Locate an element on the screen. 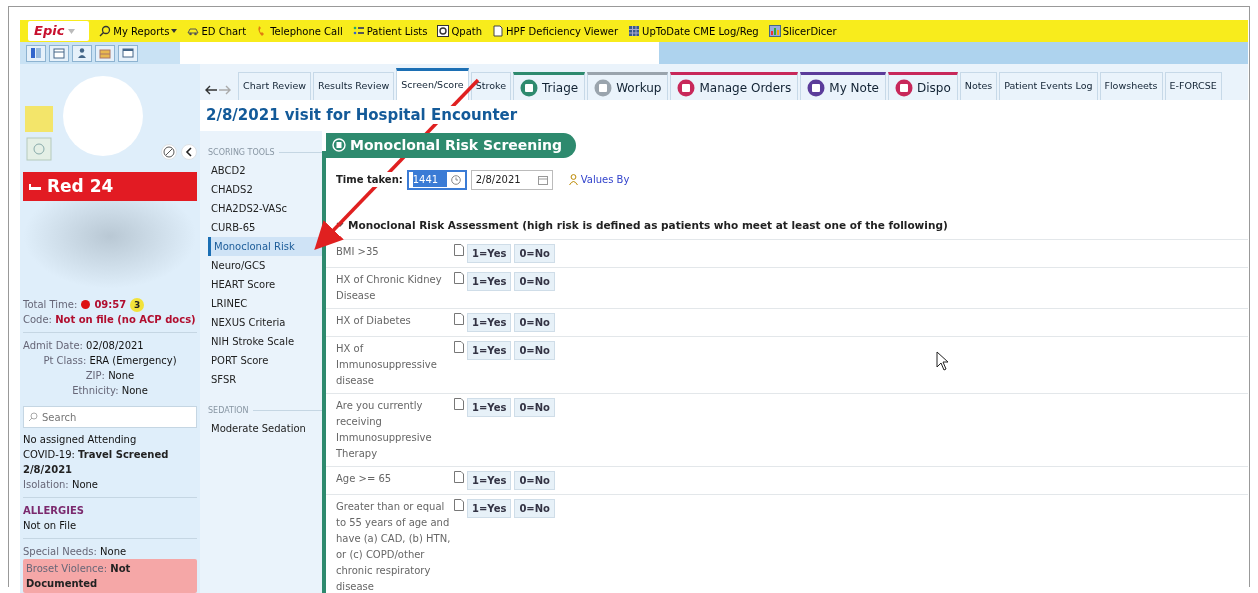  tab: Results Review is located at coordinates (354, 86).